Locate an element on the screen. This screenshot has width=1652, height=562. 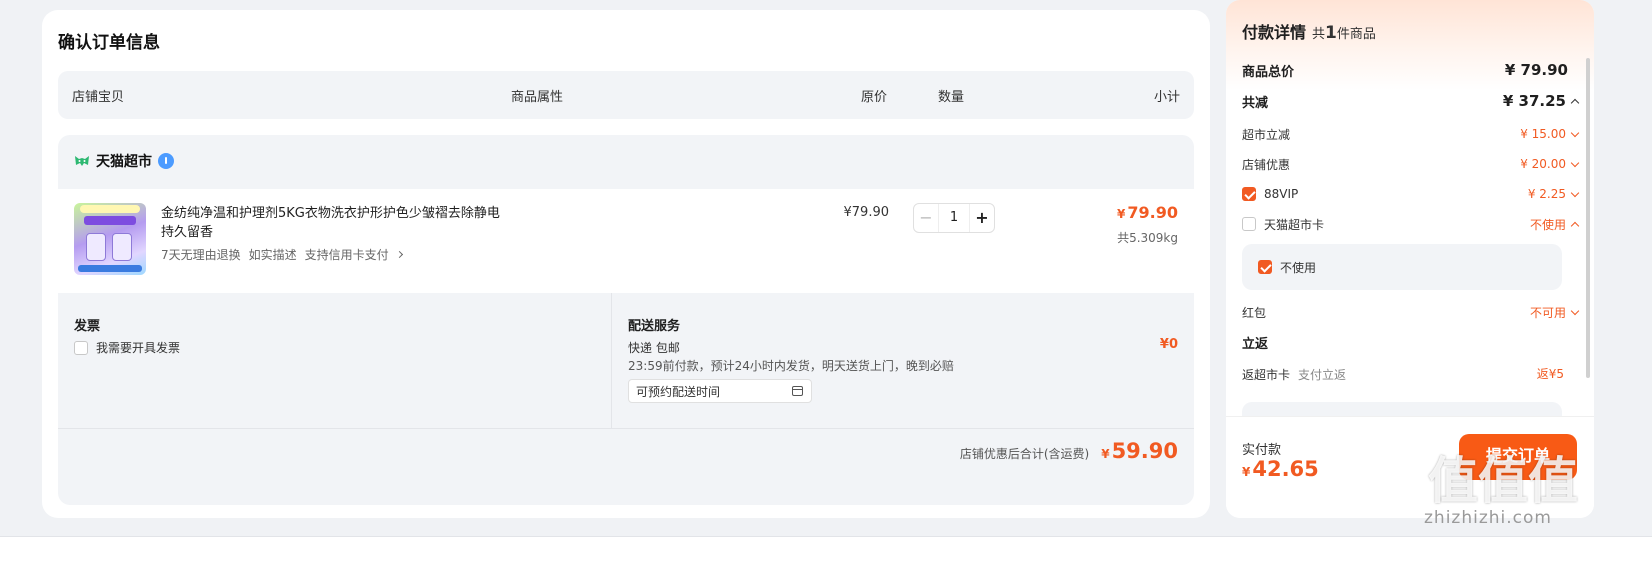
watermark-logo: 值值值 is located at coordinates (1503, 481).